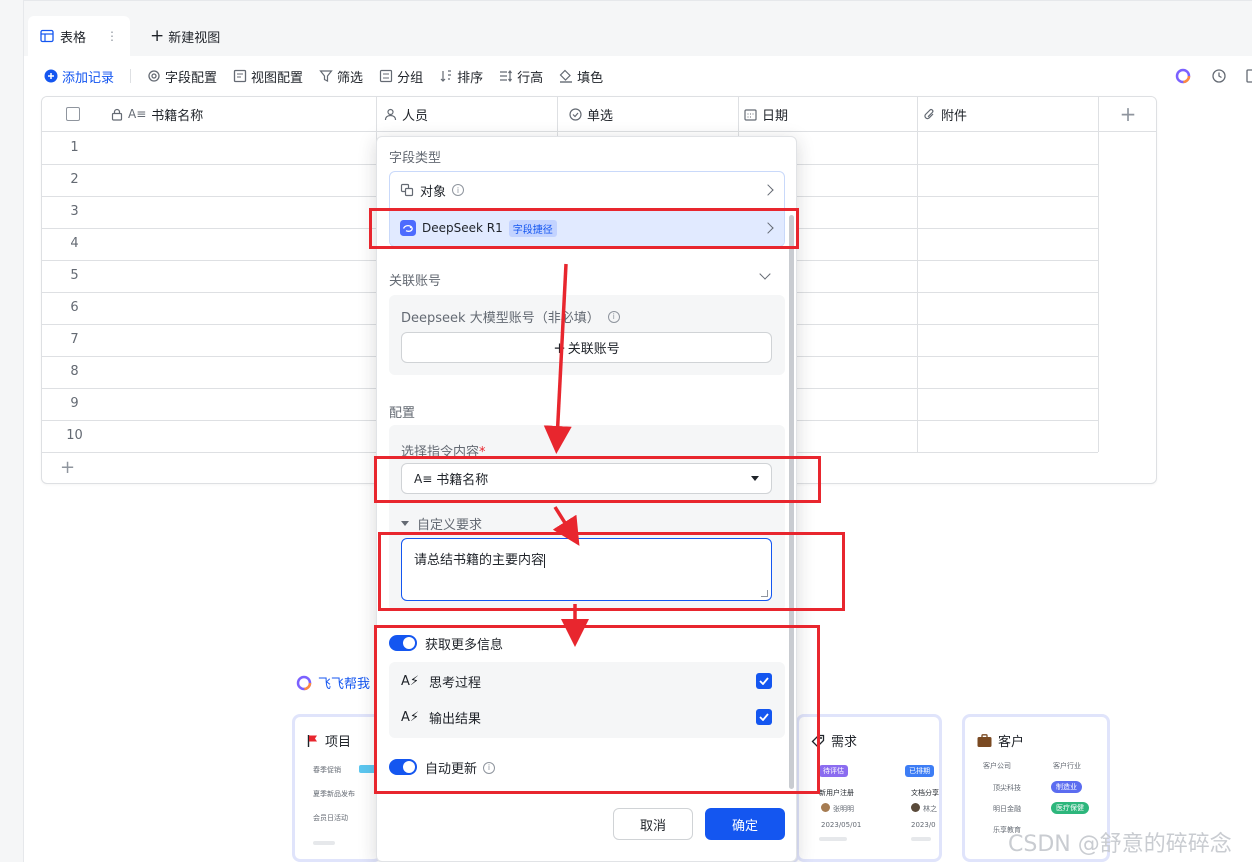 The width and height of the screenshot is (1252, 862). What do you see at coordinates (1120, 844) in the screenshot?
I see `watermark: CSDN @舒意的碎碎念` at bounding box center [1120, 844].